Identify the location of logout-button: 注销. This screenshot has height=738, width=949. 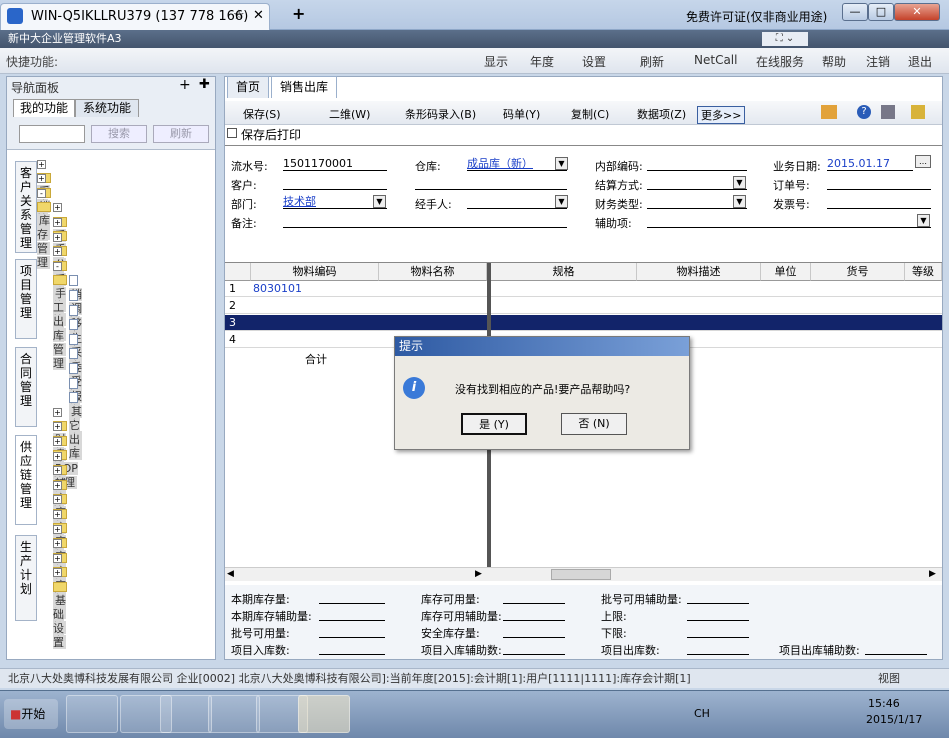
(878, 61).